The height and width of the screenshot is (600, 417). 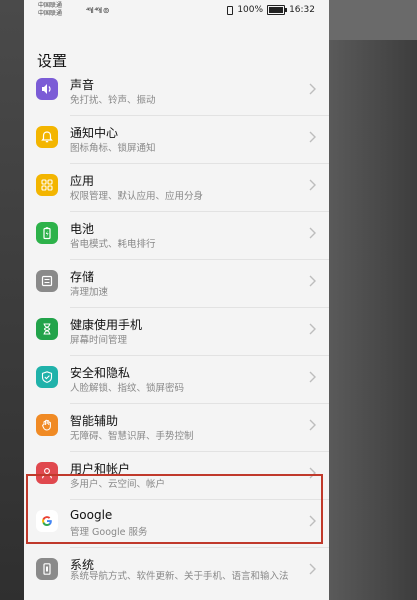 What do you see at coordinates (99, 340) in the screenshot?
I see `item-subtitle: 屏幕时间管理` at bounding box center [99, 340].